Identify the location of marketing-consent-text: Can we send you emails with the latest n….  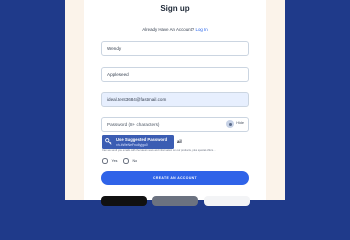
(159, 150).